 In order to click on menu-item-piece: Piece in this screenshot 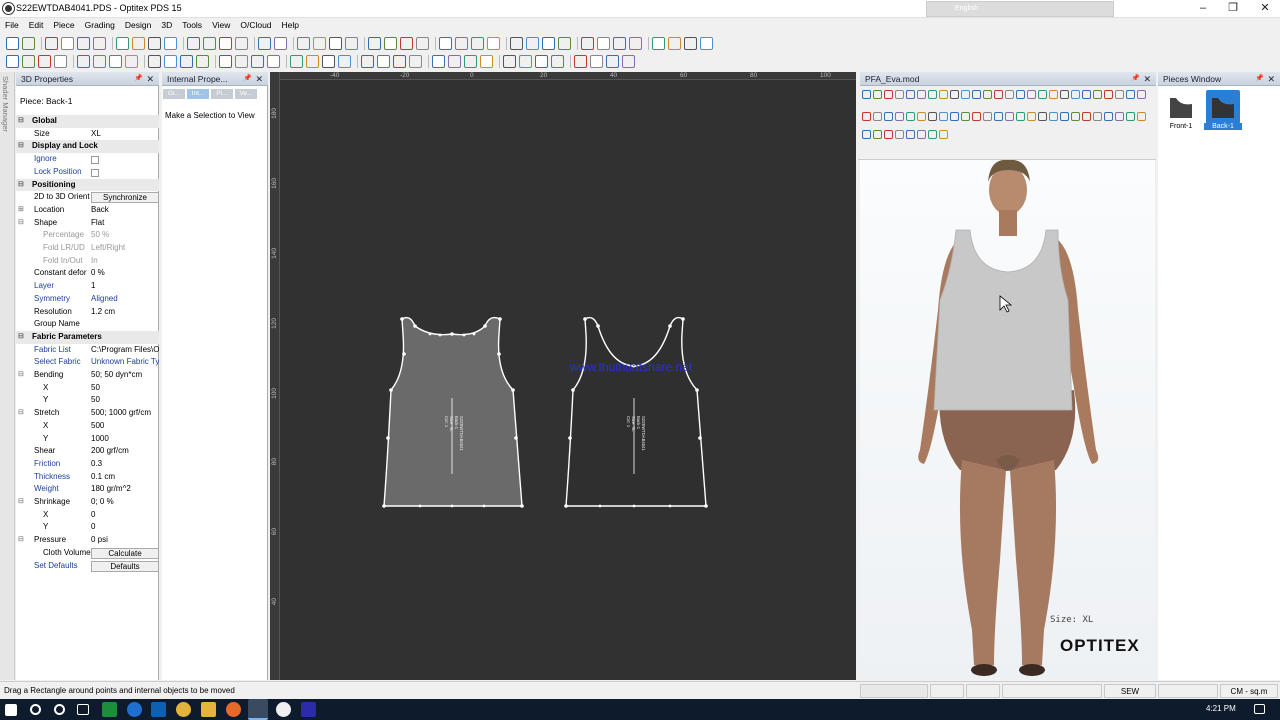, I will do `click(63, 25)`.